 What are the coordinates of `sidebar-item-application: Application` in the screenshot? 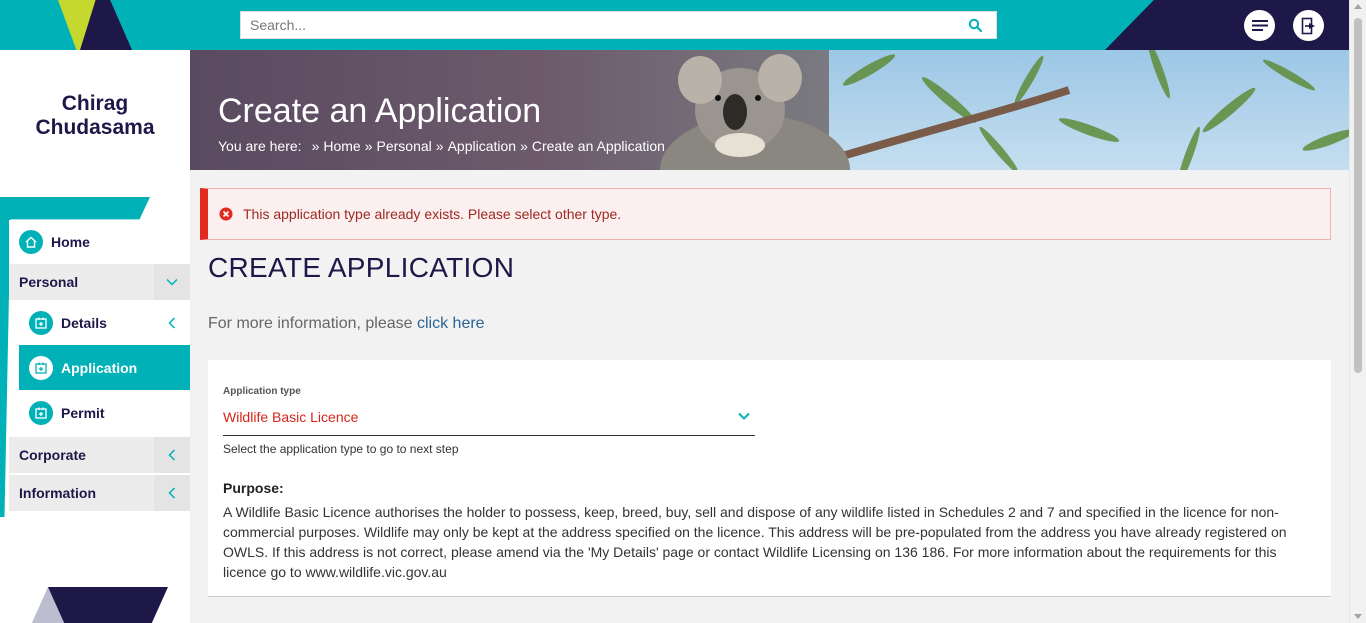 It's located at (104, 367).